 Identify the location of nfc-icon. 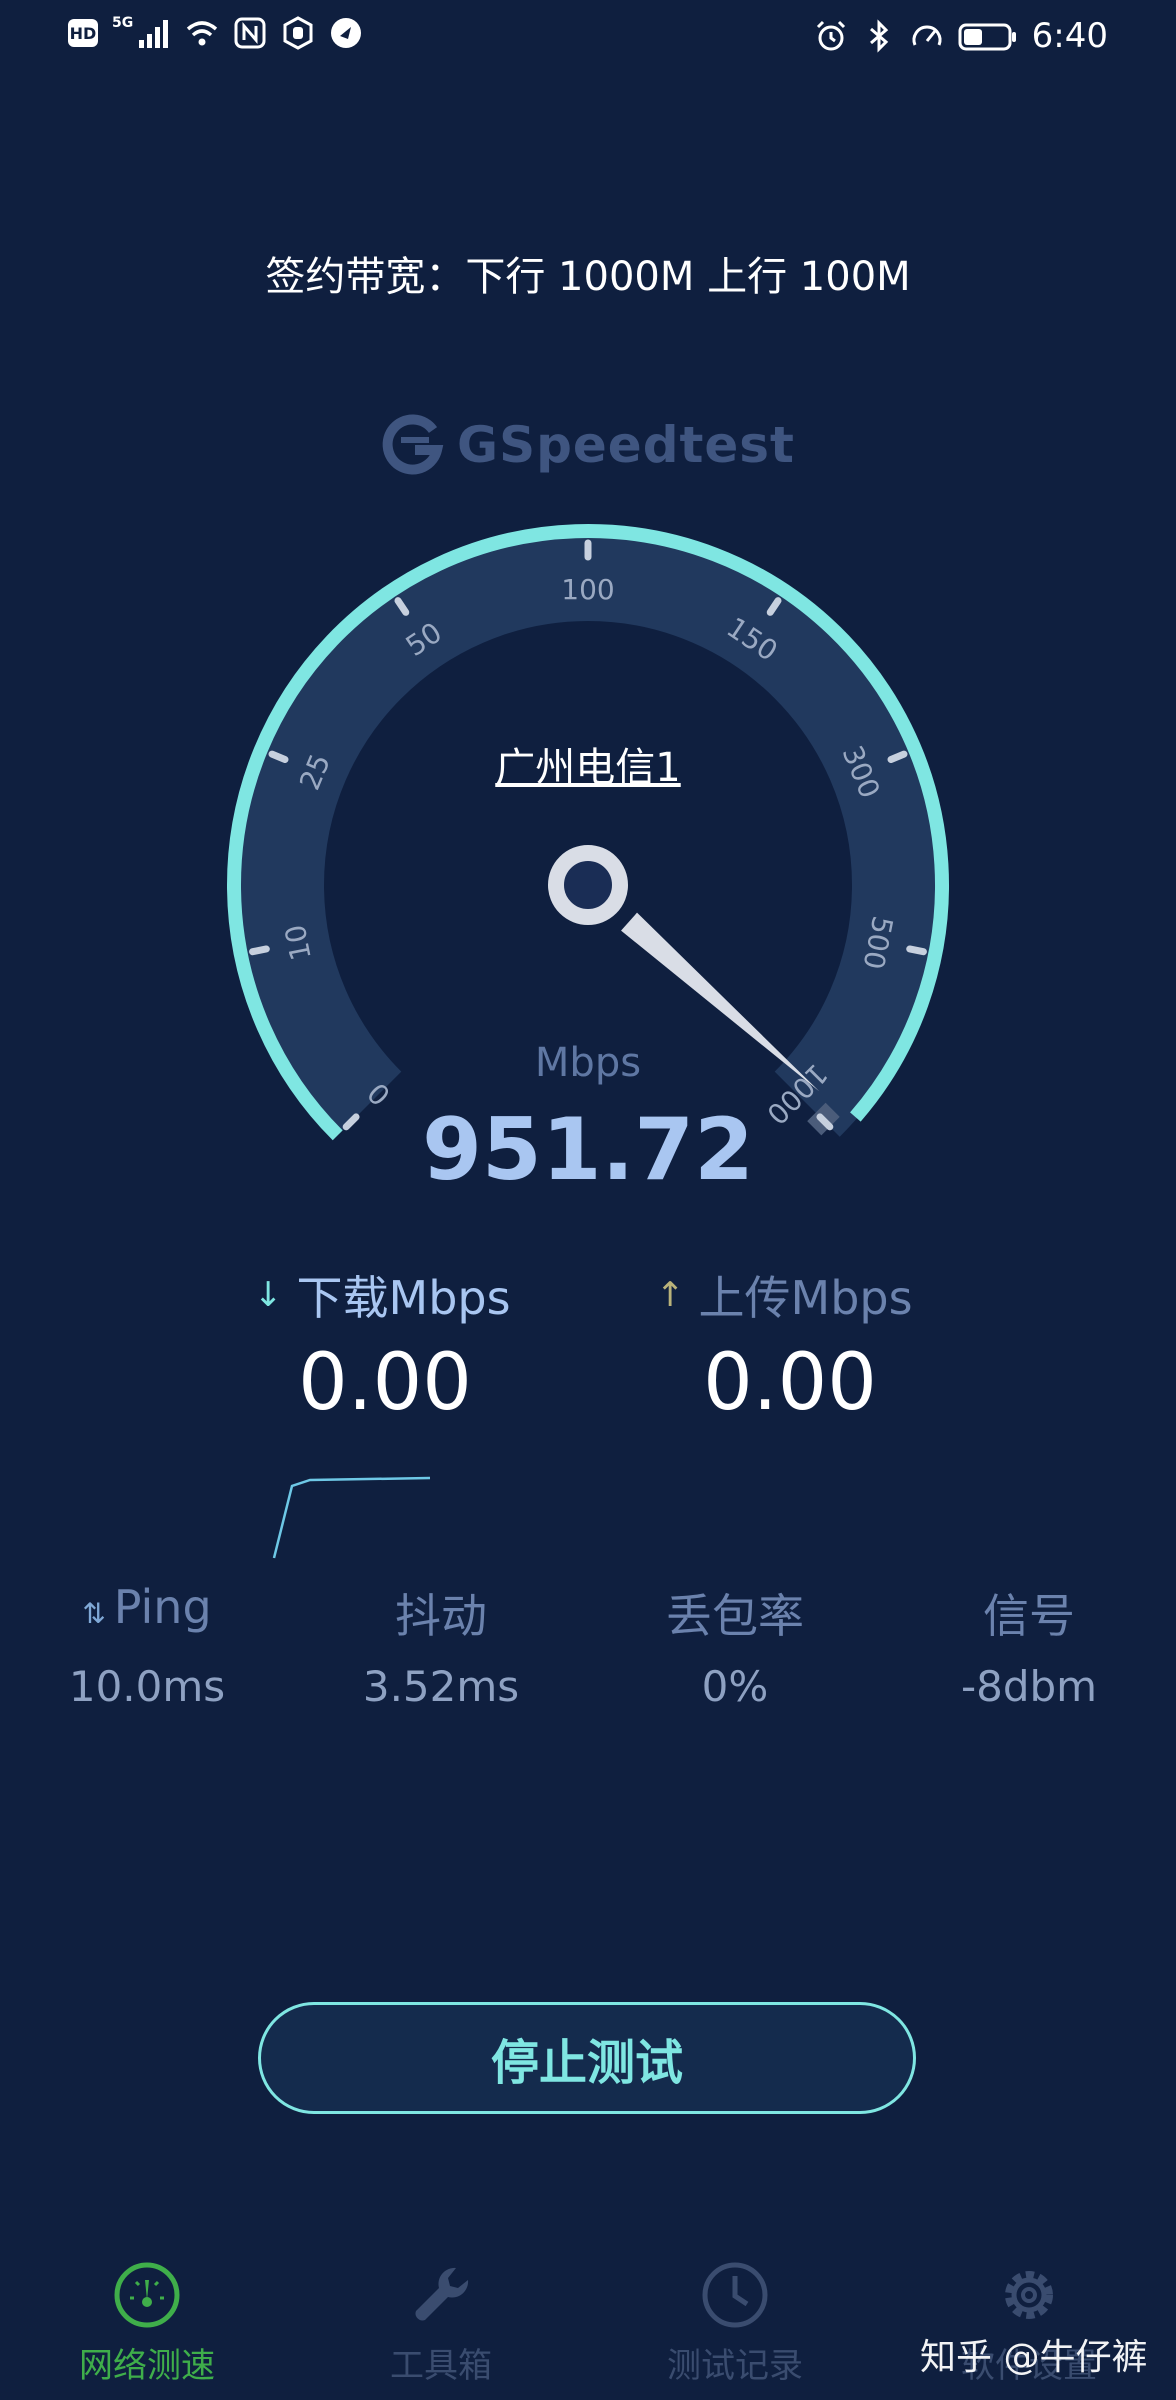
(250, 33).